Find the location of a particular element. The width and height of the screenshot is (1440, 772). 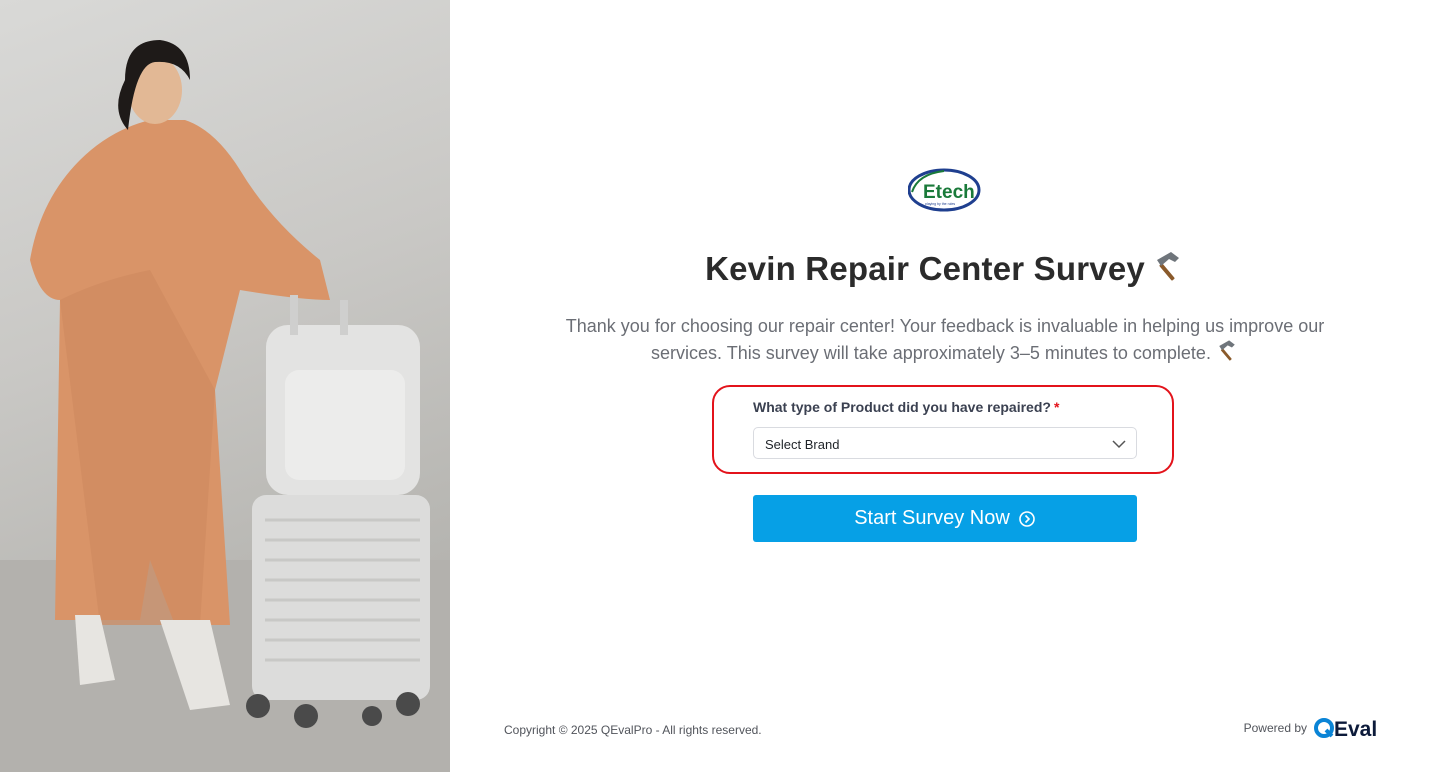

svg-text: playing by the rules is located at coordinates (940, 204).